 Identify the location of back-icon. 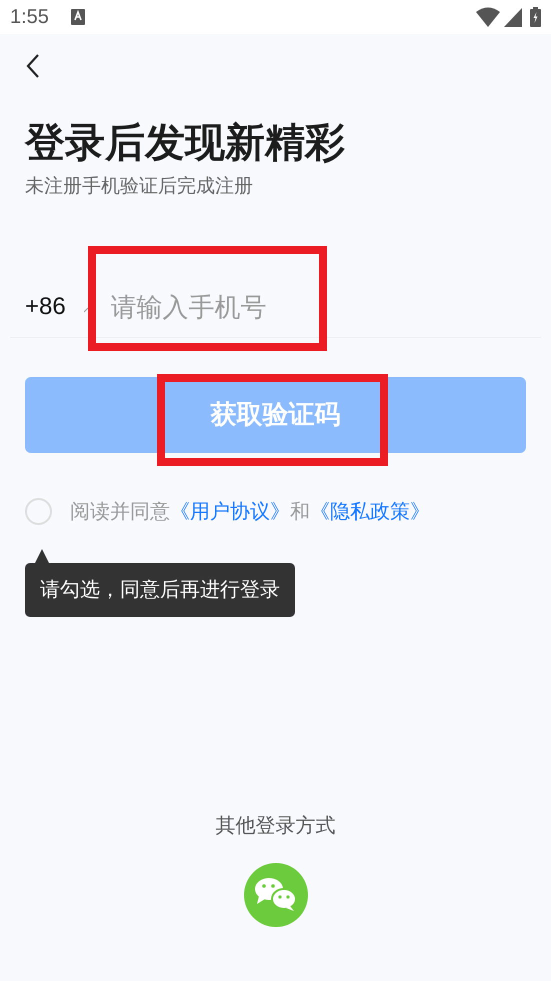
(33, 66).